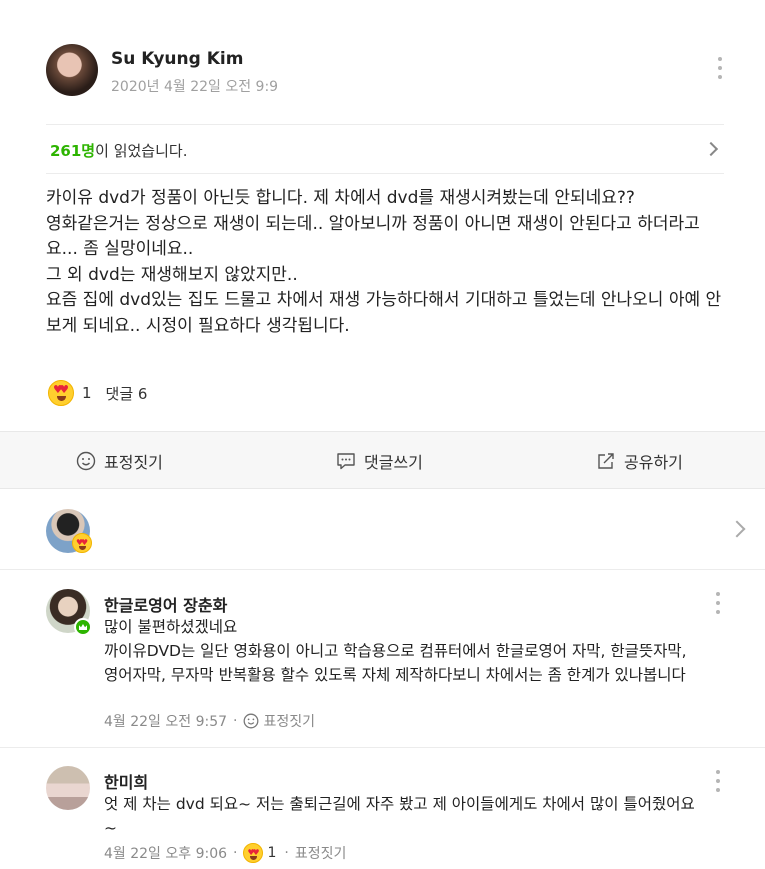 Image resolution: width=765 pixels, height=869 pixels. Describe the element at coordinates (720, 68) in the screenshot. I see `post-more-icon` at that location.